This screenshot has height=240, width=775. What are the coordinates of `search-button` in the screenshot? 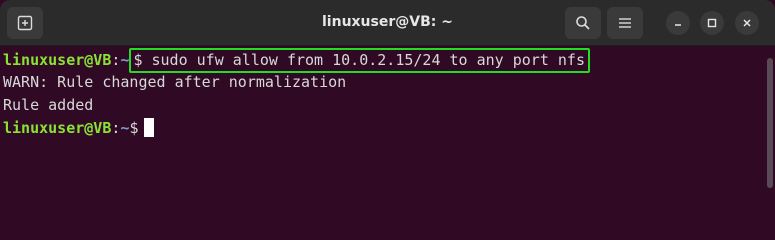 It's located at (583, 23).